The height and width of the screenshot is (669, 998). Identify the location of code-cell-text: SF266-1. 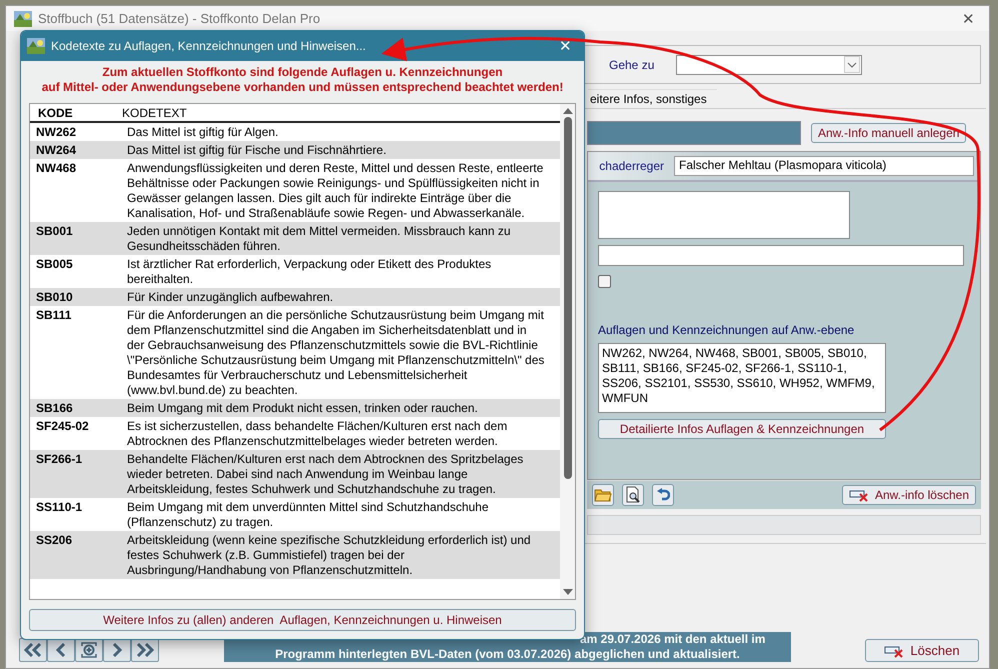
(59, 460).